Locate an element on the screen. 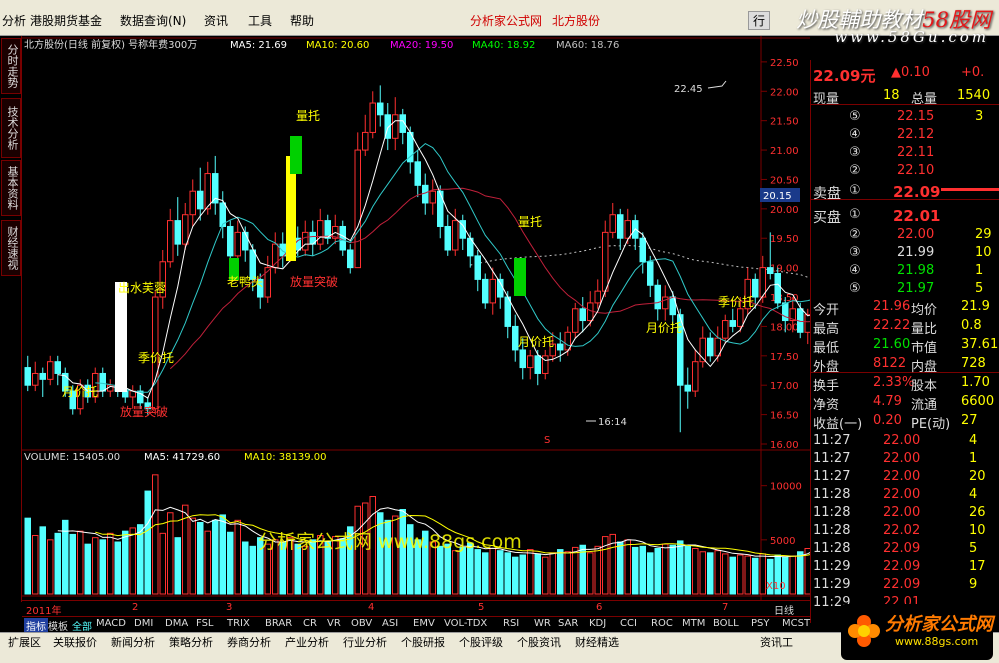  indicator-tab: VOL-TDX is located at coordinates (465, 623).